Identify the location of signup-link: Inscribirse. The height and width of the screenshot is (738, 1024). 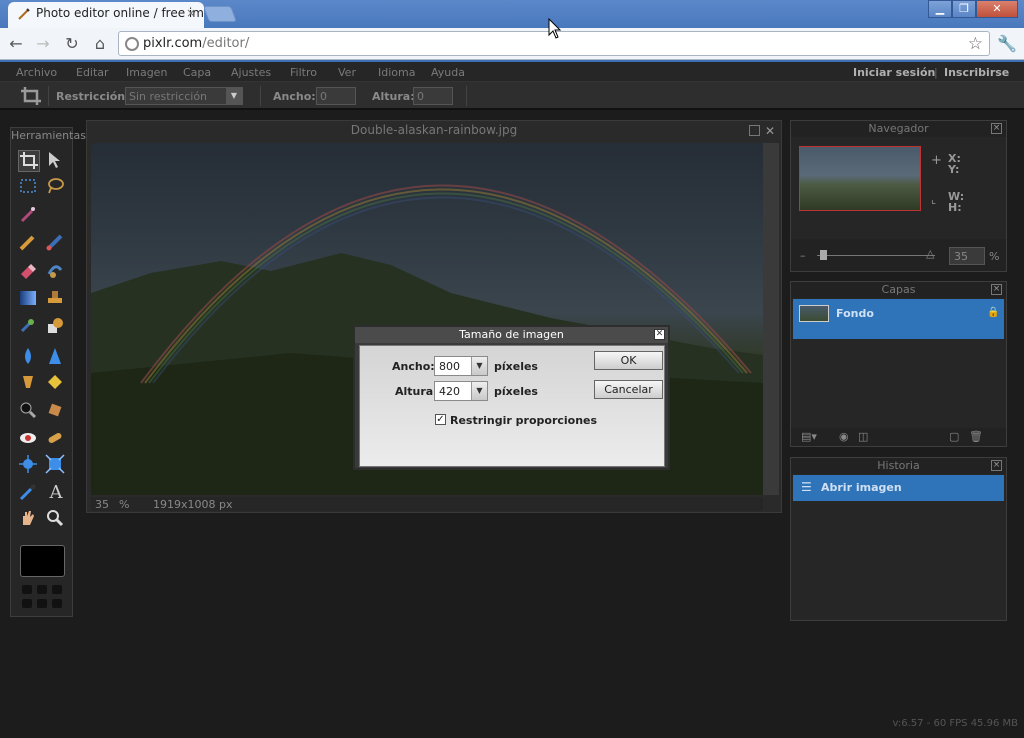
(976, 72).